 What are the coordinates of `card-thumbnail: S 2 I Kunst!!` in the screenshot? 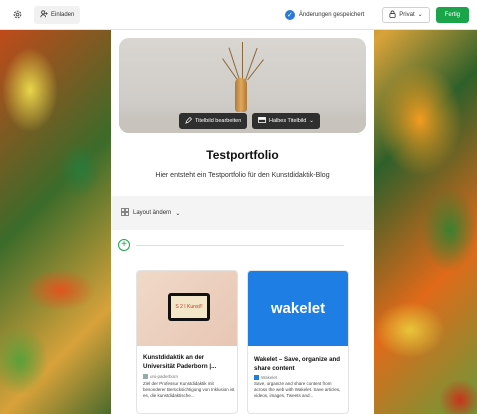 It's located at (187, 308).